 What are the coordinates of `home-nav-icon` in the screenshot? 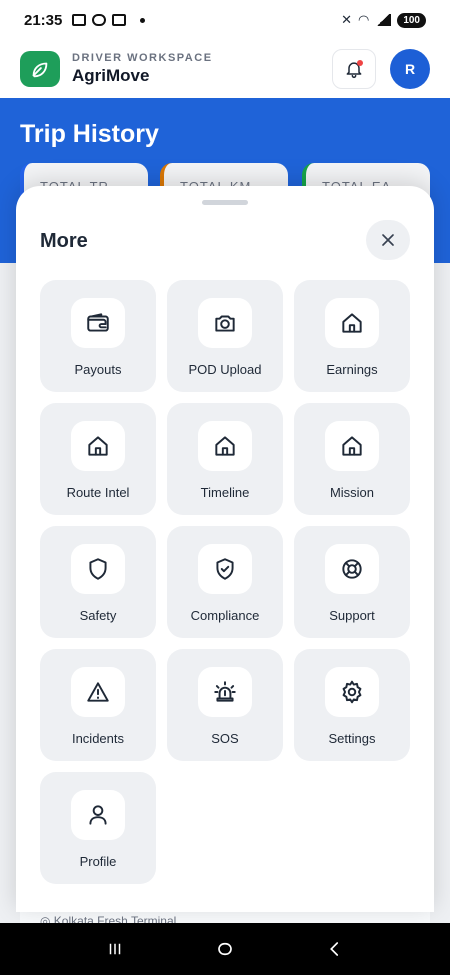 It's located at (225, 949).